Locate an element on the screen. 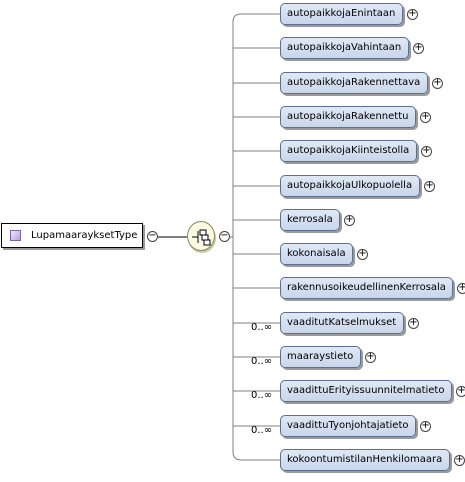  element-vaadittuTyonjohtajatieto: vaadittuTyonjohtajatieto is located at coordinates (348, 426).